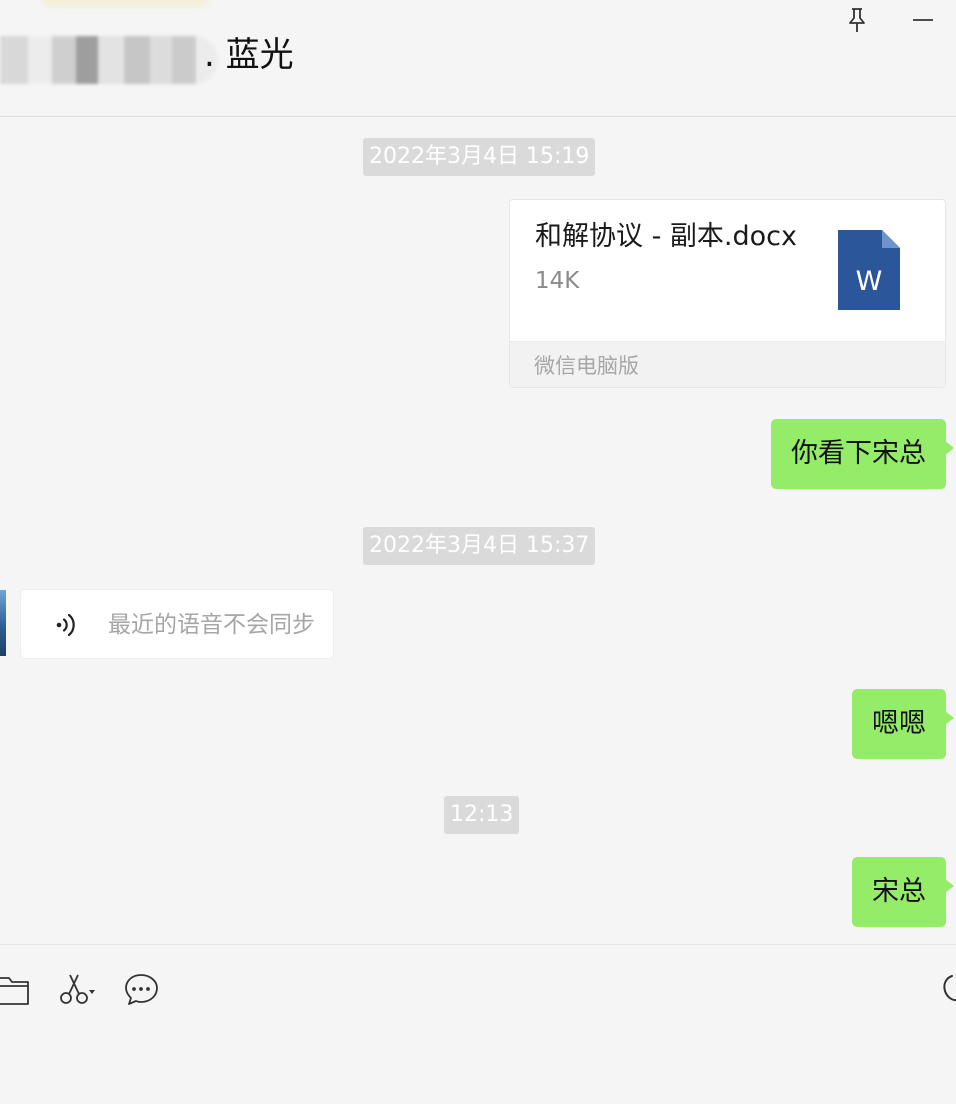 The image size is (956, 1104). What do you see at coordinates (727, 293) in the screenshot?
I see `file-message-card: 和解协议 - 副本.docx 14K W 微信电脑版` at bounding box center [727, 293].